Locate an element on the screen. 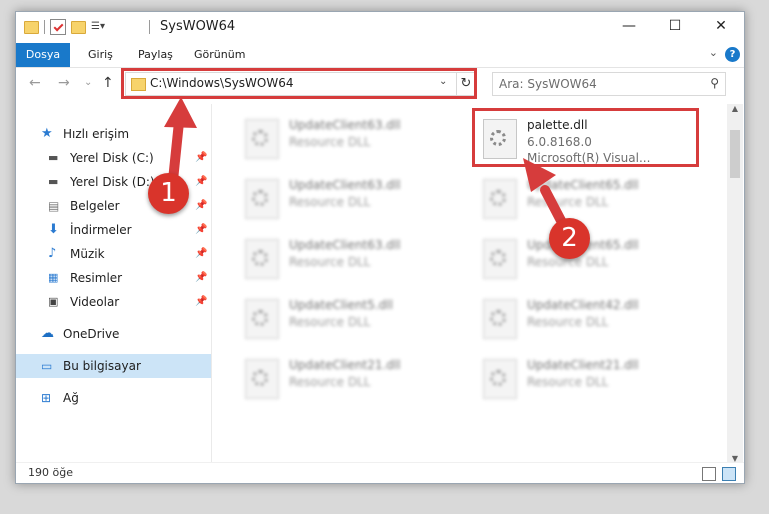 The height and width of the screenshot is (514, 769). step-badge-1: 1 is located at coordinates (168, 193).